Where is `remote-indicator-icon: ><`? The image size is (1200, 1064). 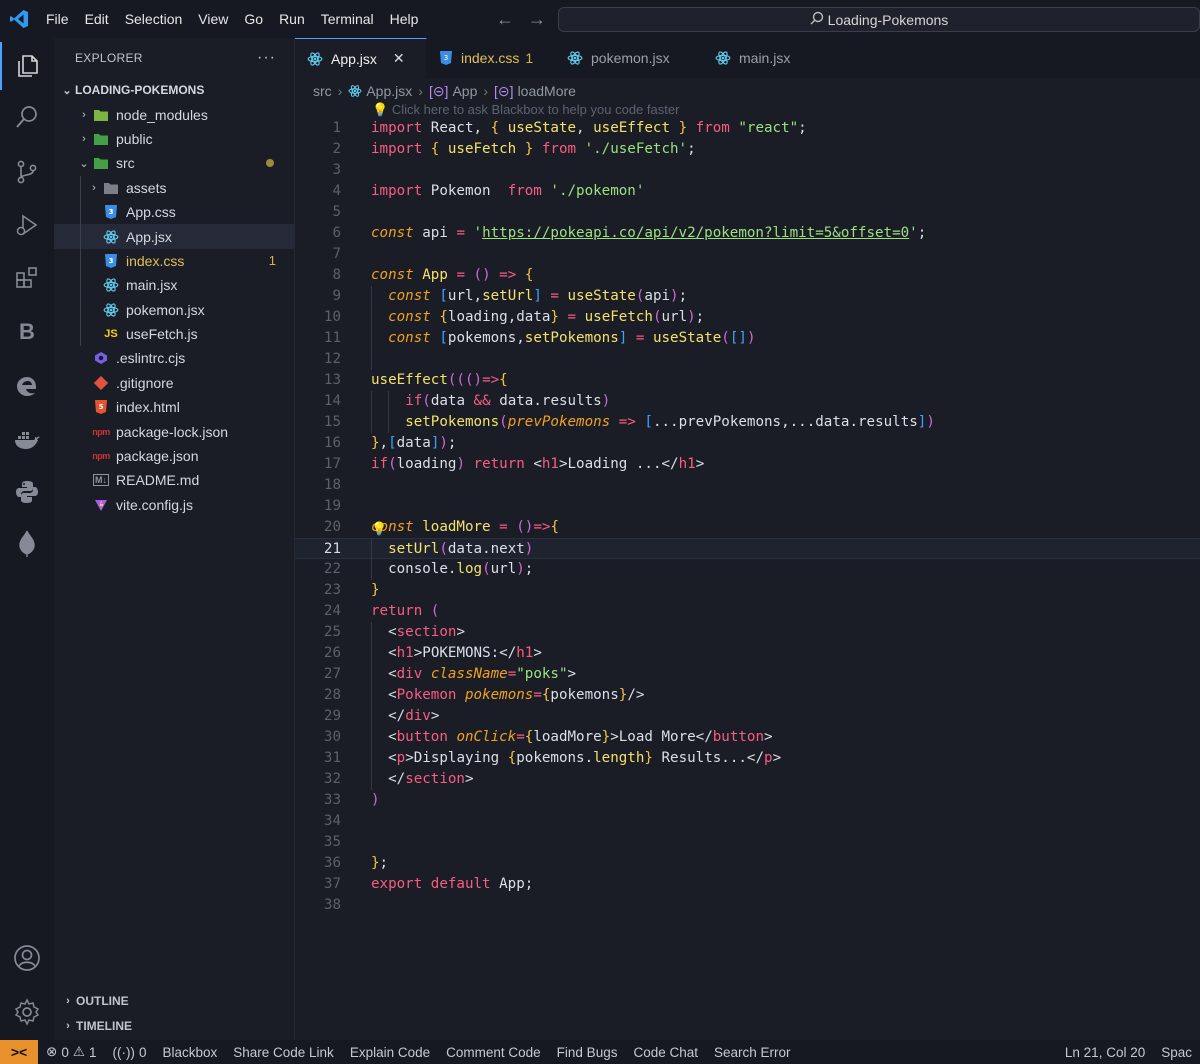
remote-indicator-icon: >< is located at coordinates (19, 1052).